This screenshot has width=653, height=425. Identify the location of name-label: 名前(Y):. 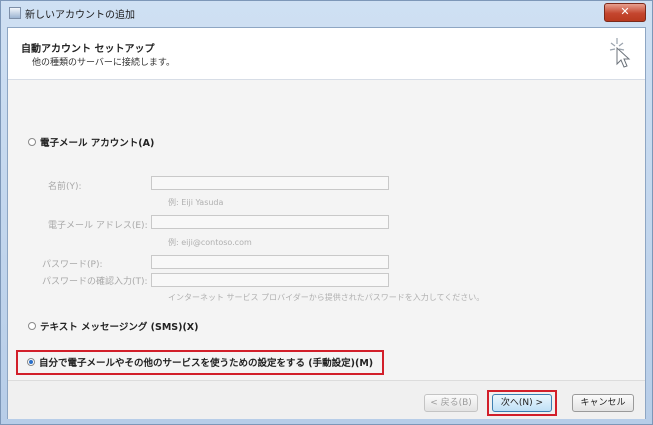
(65, 187).